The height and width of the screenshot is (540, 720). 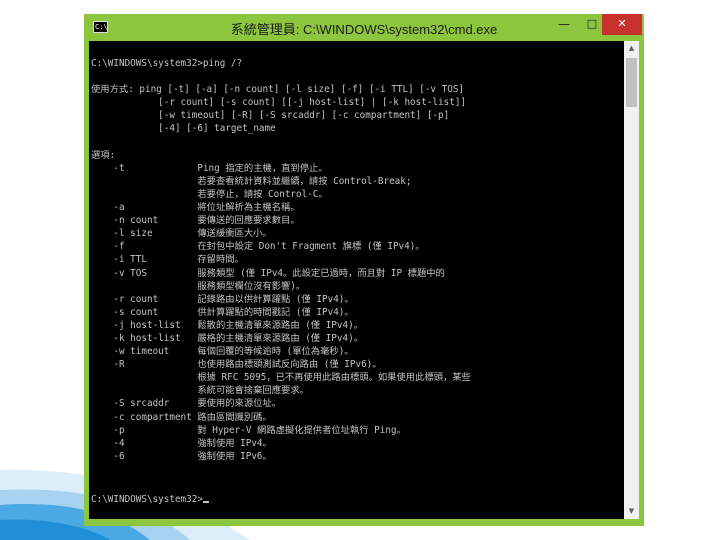 What do you see at coordinates (205, 502) in the screenshot?
I see `text-cursor` at bounding box center [205, 502].